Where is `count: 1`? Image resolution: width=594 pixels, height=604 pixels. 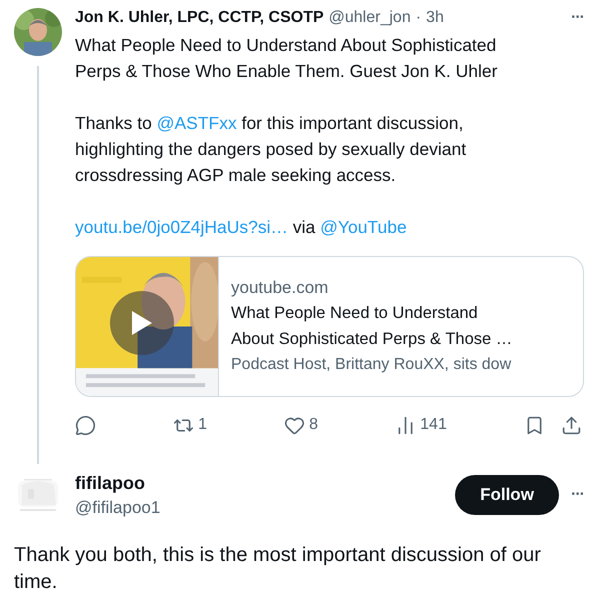 count: 1 is located at coordinates (203, 425).